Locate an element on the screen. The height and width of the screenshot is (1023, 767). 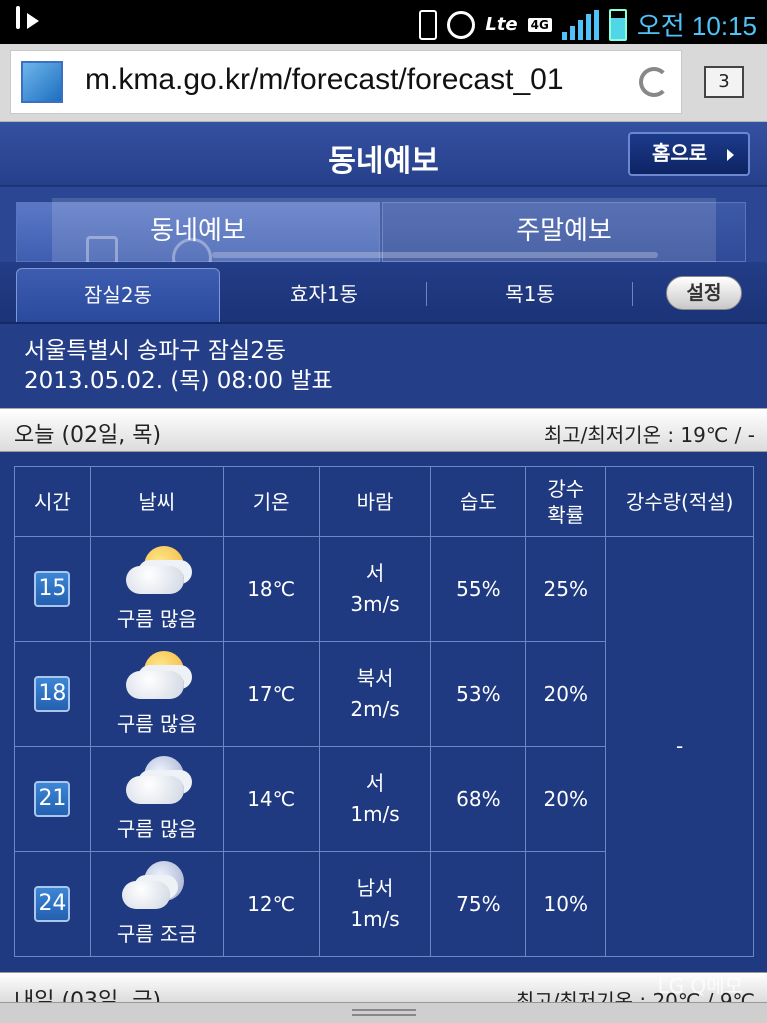
main-tabs: 동네예보 주말예보 is located at coordinates (383, 224).